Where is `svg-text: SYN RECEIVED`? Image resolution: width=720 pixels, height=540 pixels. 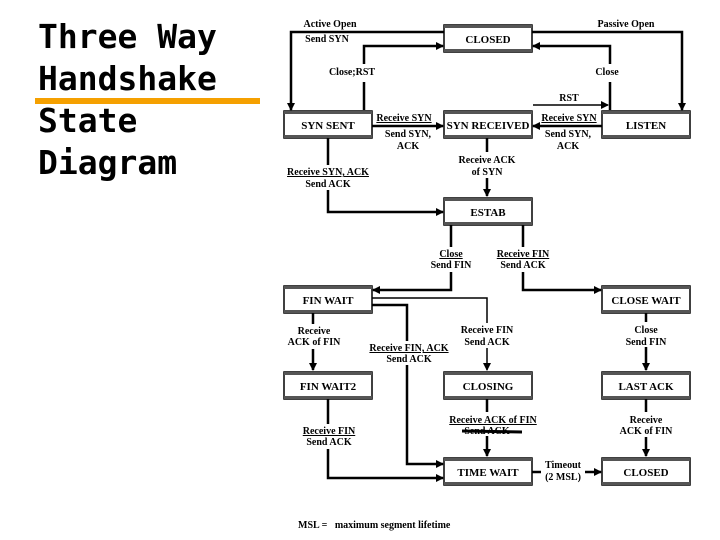 svg-text: SYN RECEIVED is located at coordinates (488, 126).